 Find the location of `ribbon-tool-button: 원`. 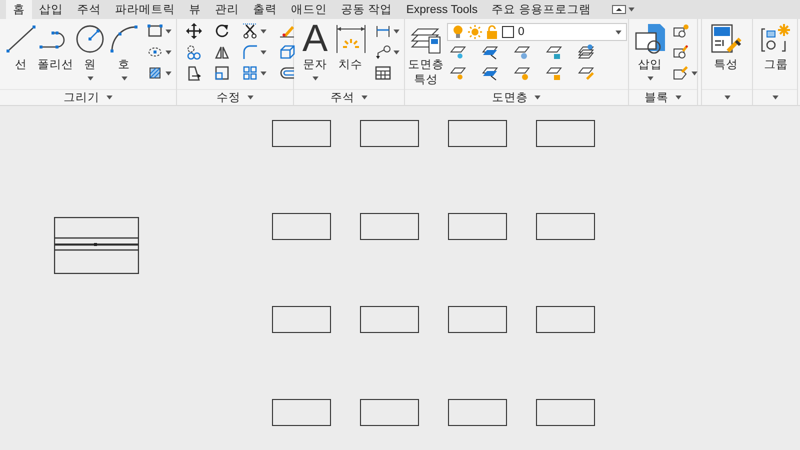

ribbon-tool-button: 원 is located at coordinates (90, 52).